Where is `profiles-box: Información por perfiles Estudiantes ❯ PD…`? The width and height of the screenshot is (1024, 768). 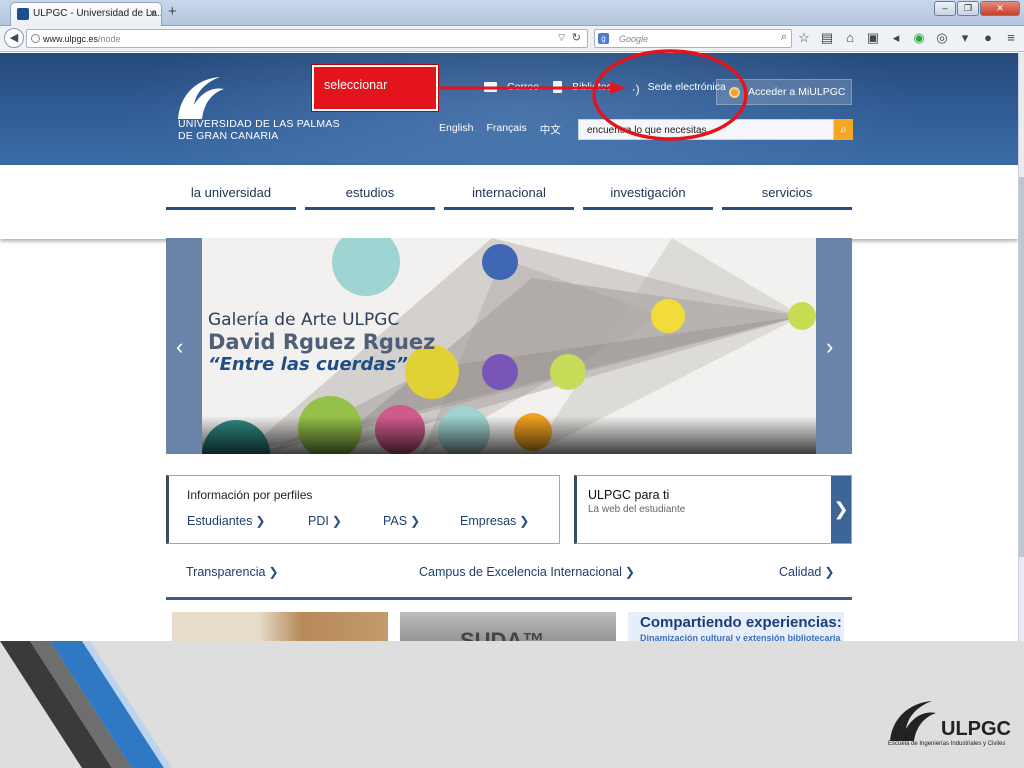
profiles-box: Información por perfiles Estudiantes ❯ PD… is located at coordinates (363, 509).